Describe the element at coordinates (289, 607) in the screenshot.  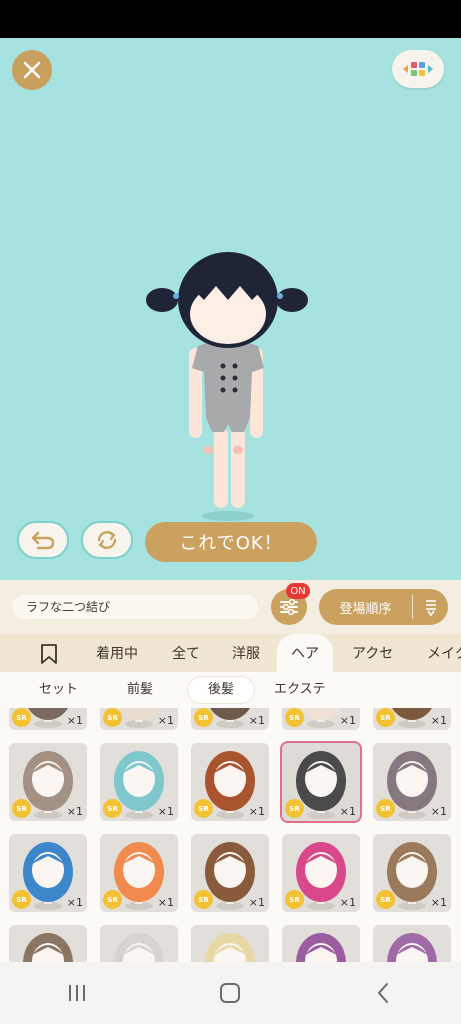
I see `filter-sliders-icon` at that location.